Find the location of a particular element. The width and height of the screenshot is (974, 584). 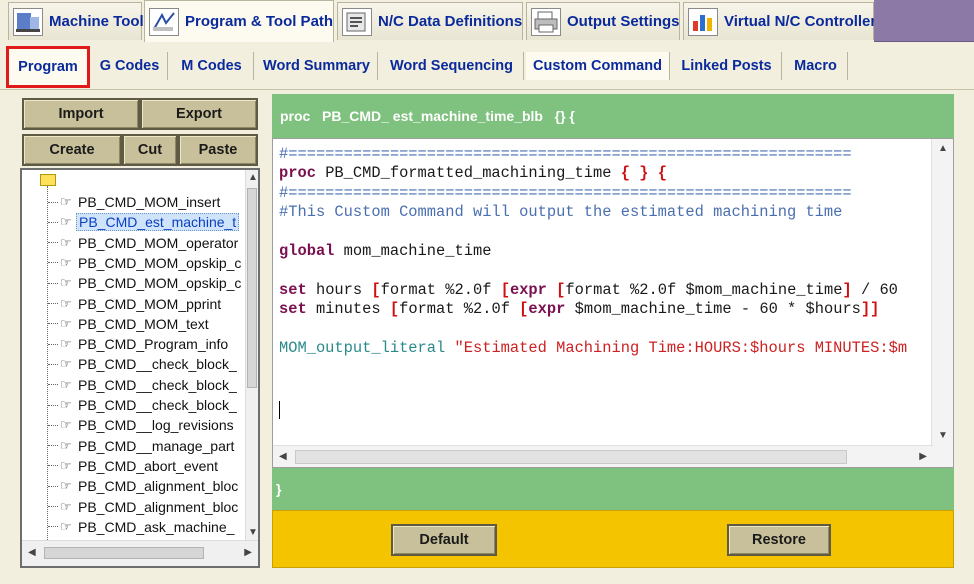

tree-item: ☞ PB_CMD__manage_part is located at coordinates (142, 446).